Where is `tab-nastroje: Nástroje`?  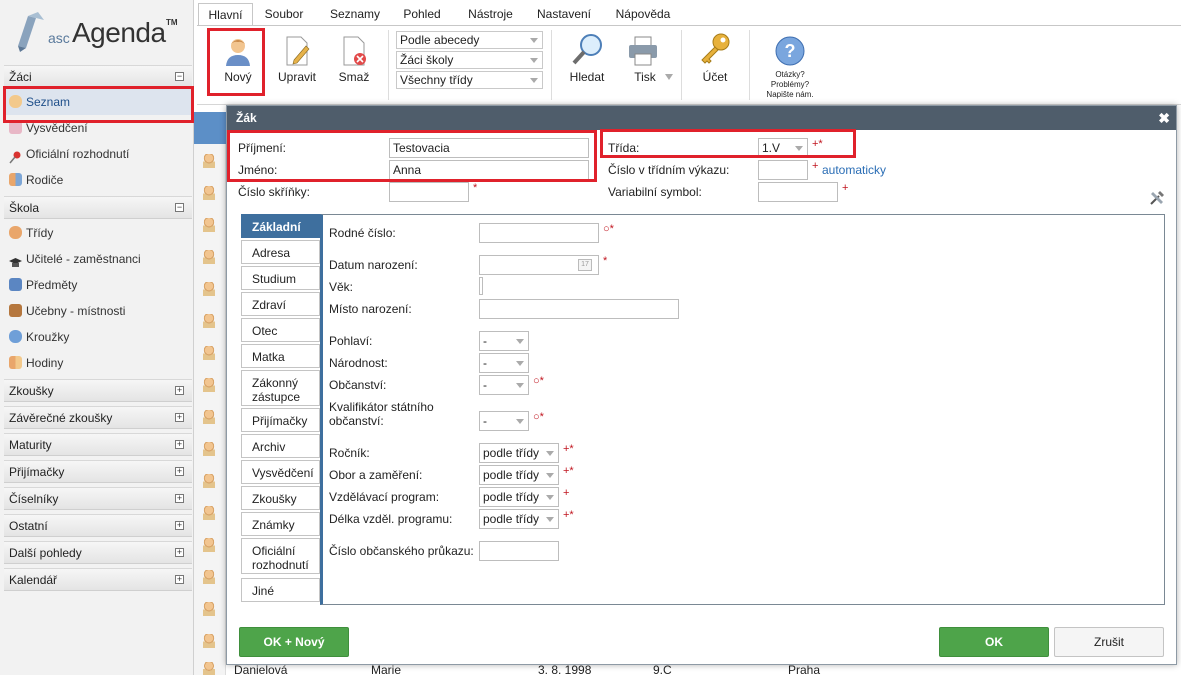 tab-nastroje: Nástroje is located at coordinates (490, 14).